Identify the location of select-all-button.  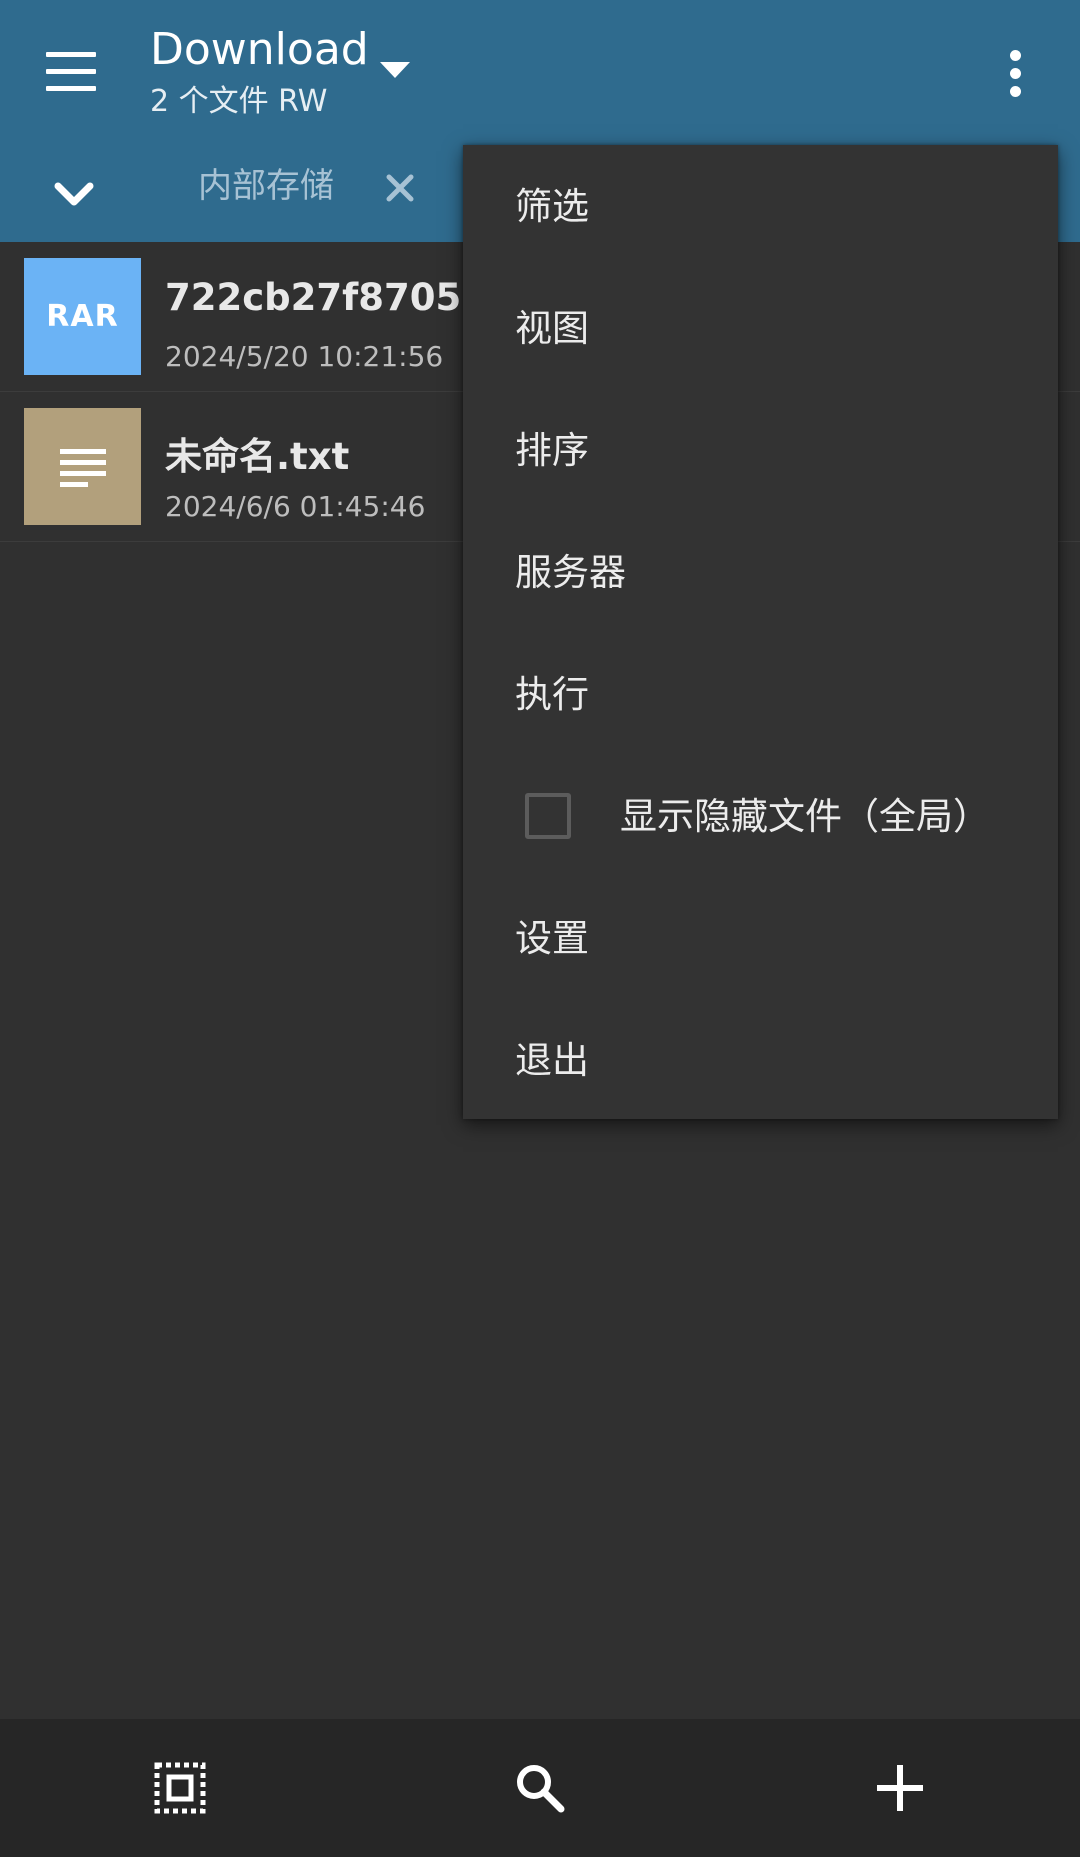
(180, 1788).